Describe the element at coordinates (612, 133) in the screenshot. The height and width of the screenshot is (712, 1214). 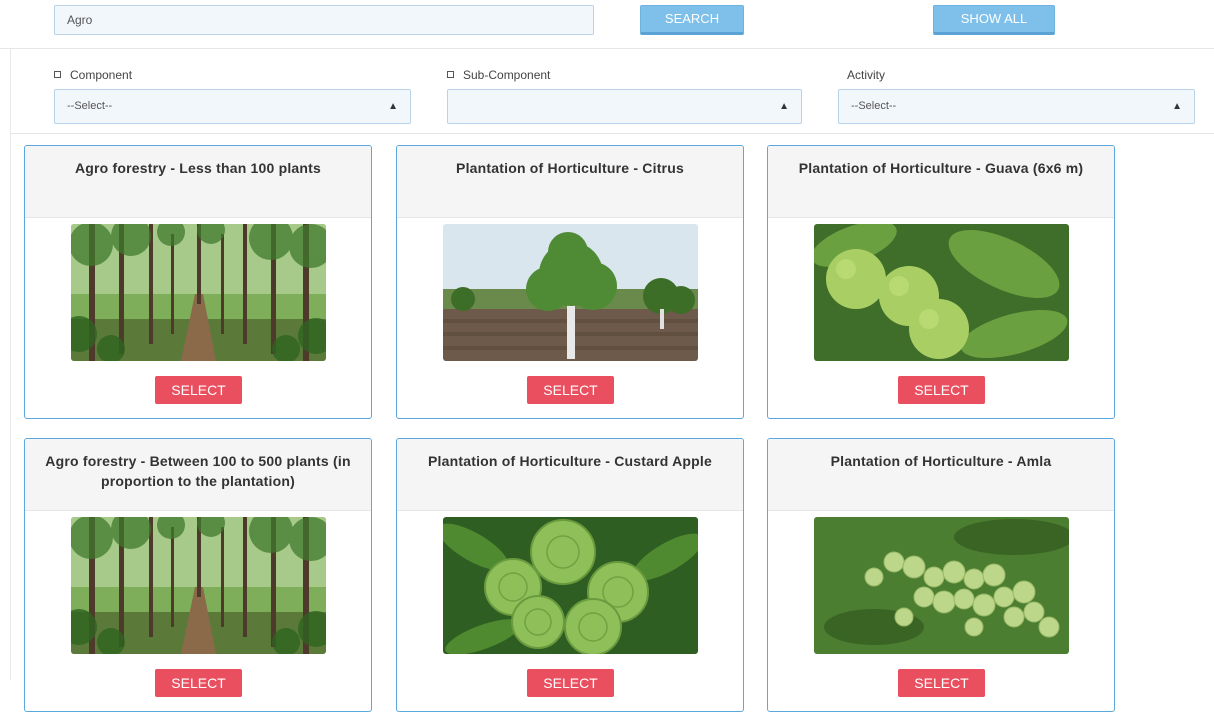
I see `section-divider` at that location.